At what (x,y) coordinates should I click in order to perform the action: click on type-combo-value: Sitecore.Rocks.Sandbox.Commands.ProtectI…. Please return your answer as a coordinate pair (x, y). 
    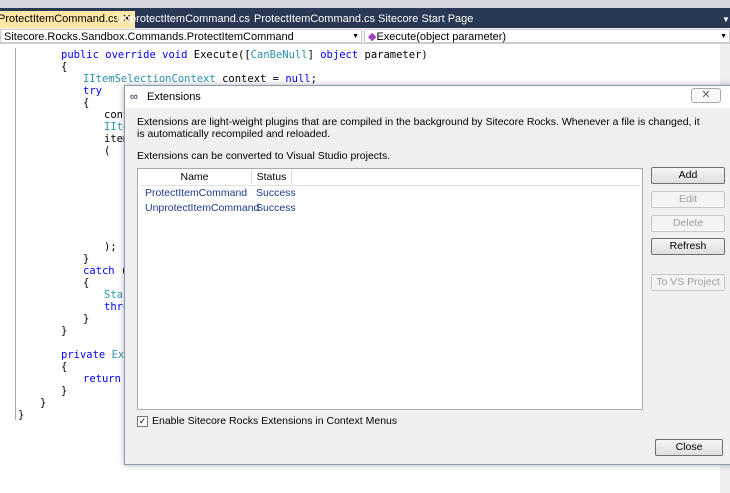
    Looking at the image, I should click on (149, 37).